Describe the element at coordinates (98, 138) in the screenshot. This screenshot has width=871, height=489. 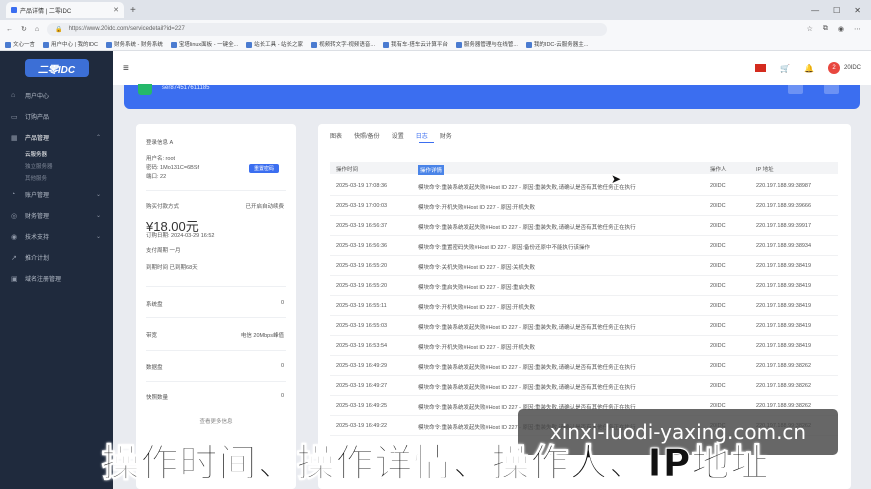
I see `chevron-up-icon: ⌃` at that location.